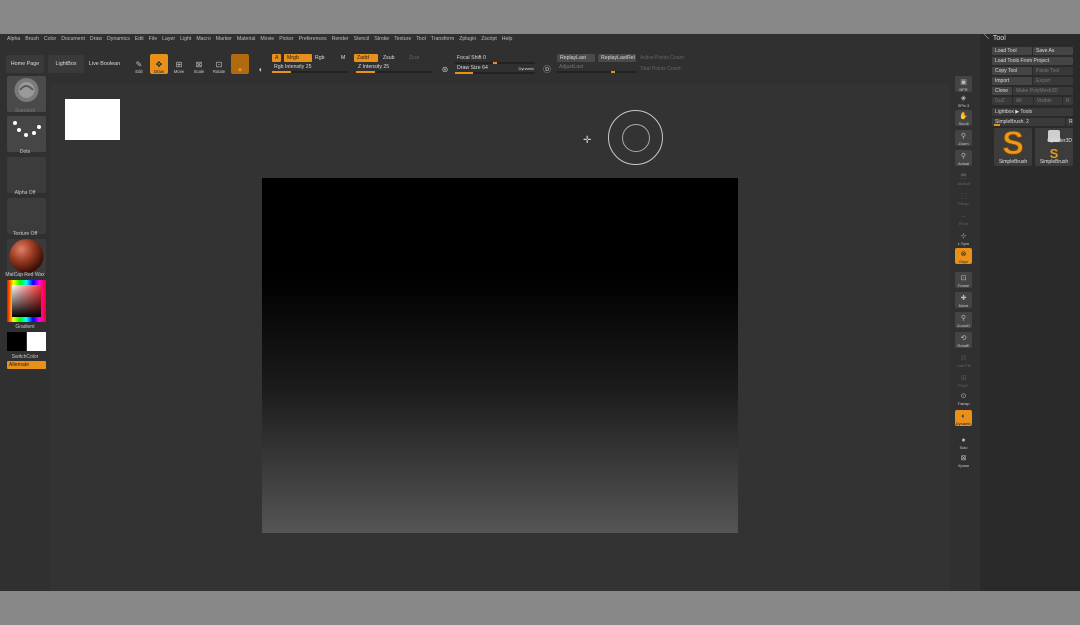 This screenshot has width=1080, height=625. Describe the element at coordinates (310, 68) in the screenshot. I see `rgb-intensity-slider: Rgb Intensity 25` at that location.